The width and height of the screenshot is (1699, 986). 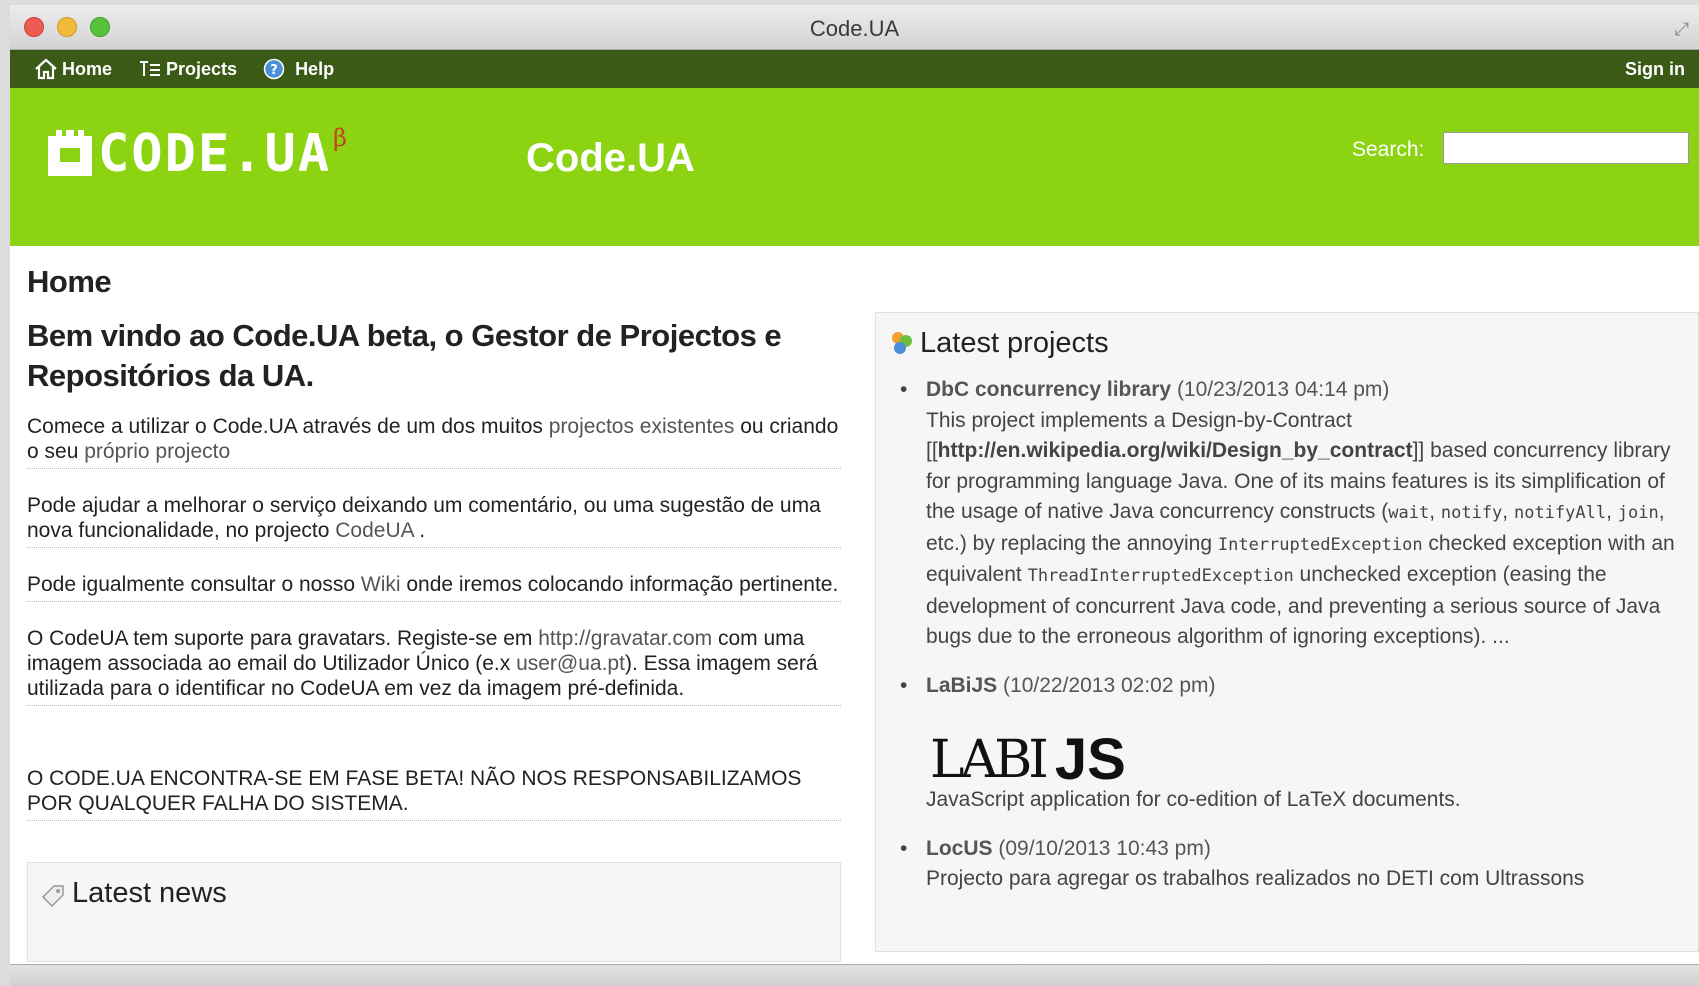 What do you see at coordinates (150, 68) in the screenshot?
I see `projects-icon` at bounding box center [150, 68].